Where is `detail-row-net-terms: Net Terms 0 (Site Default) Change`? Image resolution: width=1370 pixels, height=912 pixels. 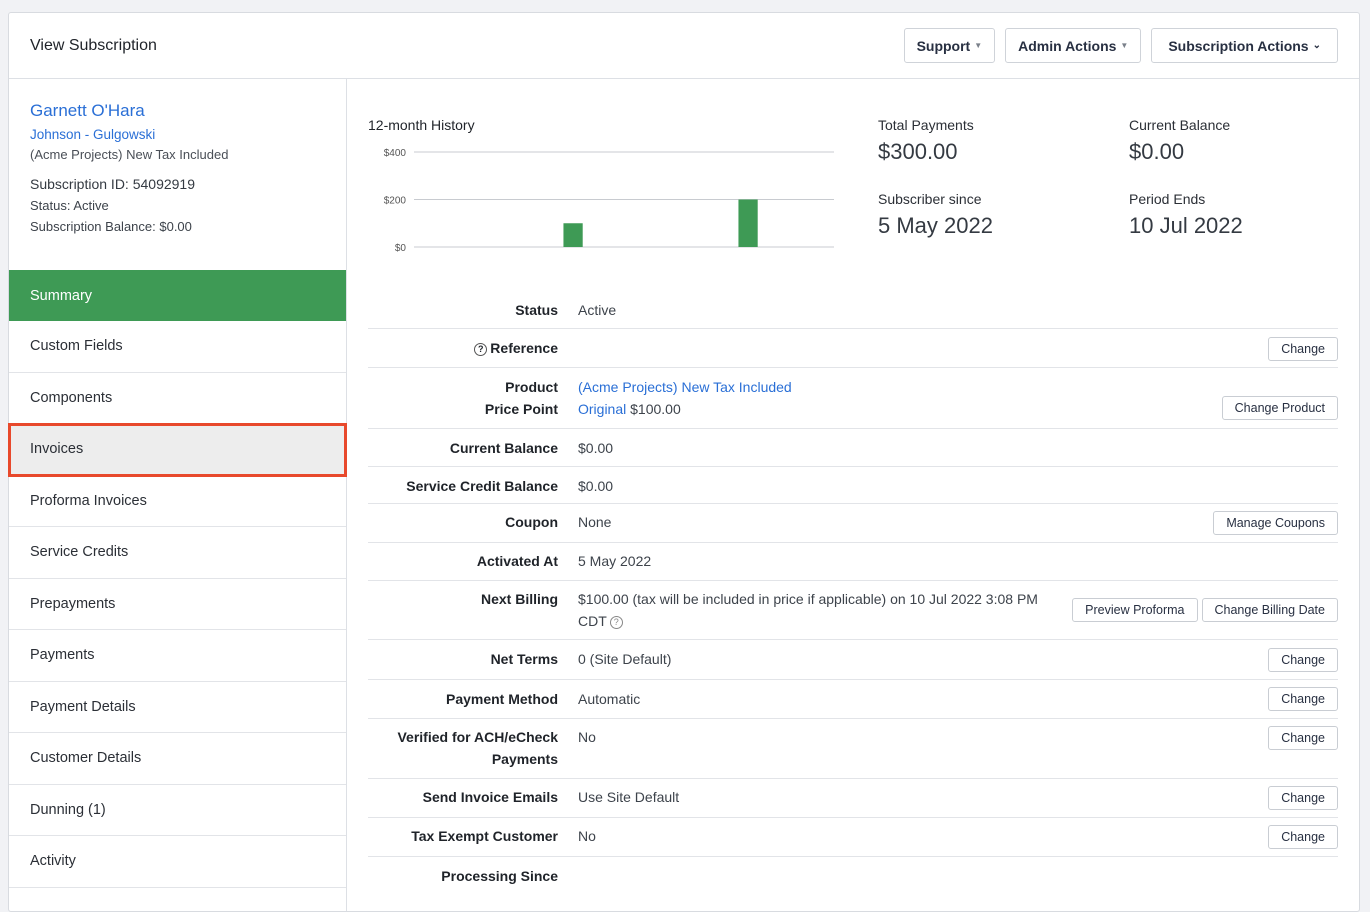
detail-row-net-terms: Net Terms 0 (Site Default) Change is located at coordinates (853, 660).